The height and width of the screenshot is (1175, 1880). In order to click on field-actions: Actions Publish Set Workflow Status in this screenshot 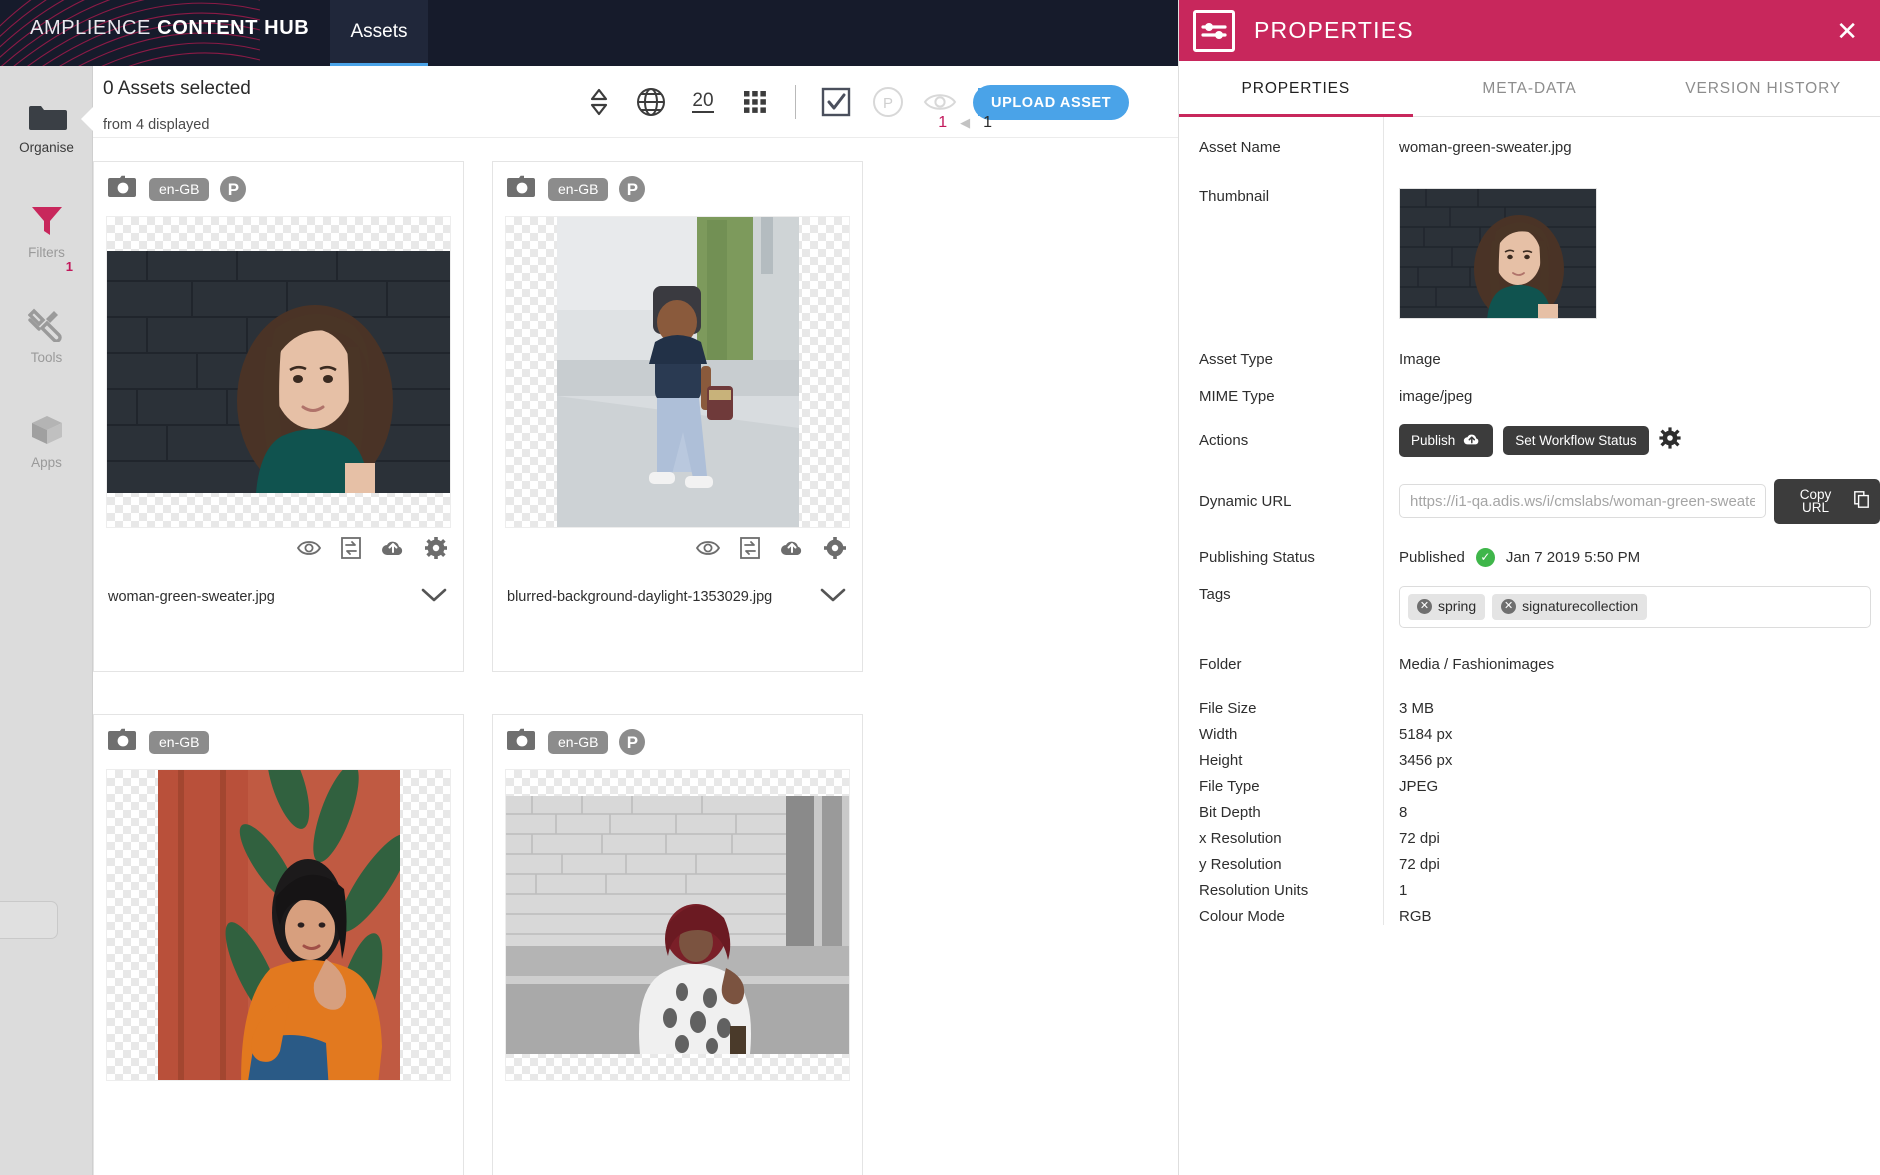, I will do `click(1529, 440)`.